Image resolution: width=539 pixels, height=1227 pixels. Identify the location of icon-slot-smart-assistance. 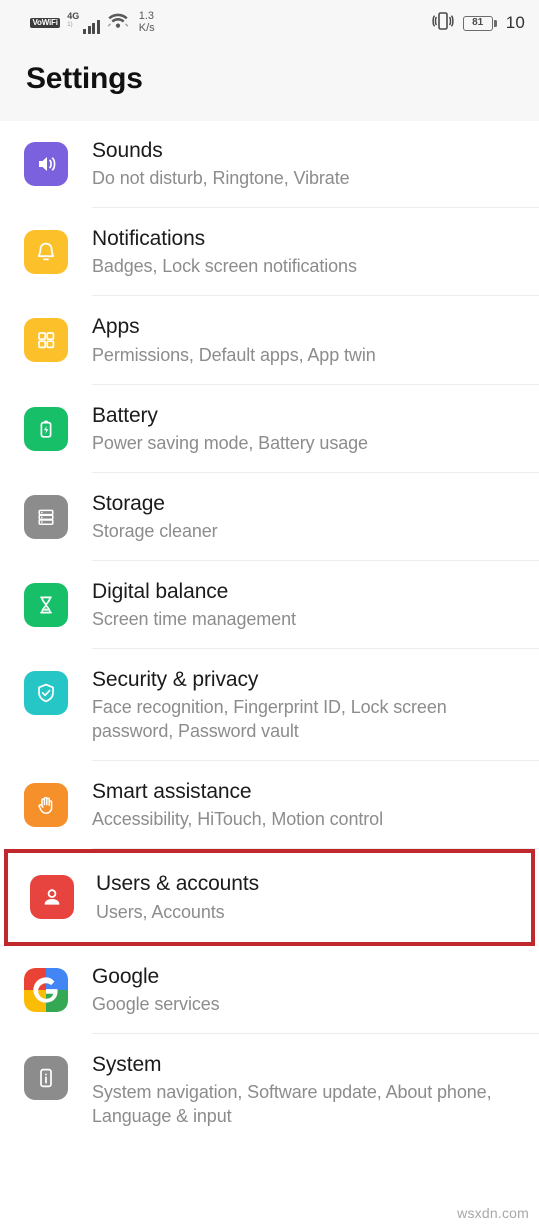
(46, 803).